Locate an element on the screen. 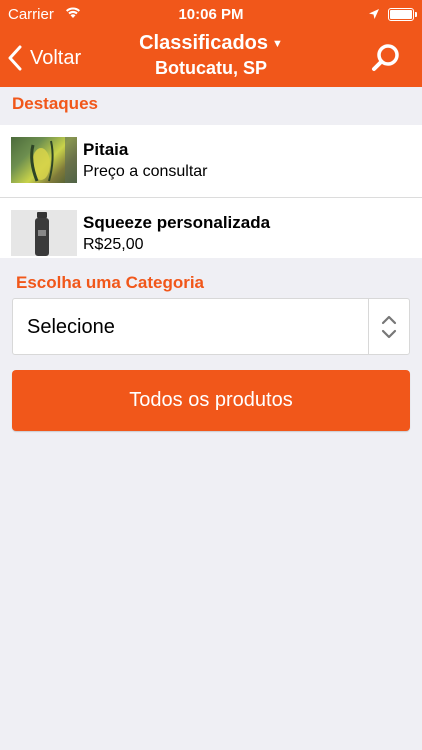  list-item: Squeeze personalizada R$25,00 is located at coordinates (211, 228).